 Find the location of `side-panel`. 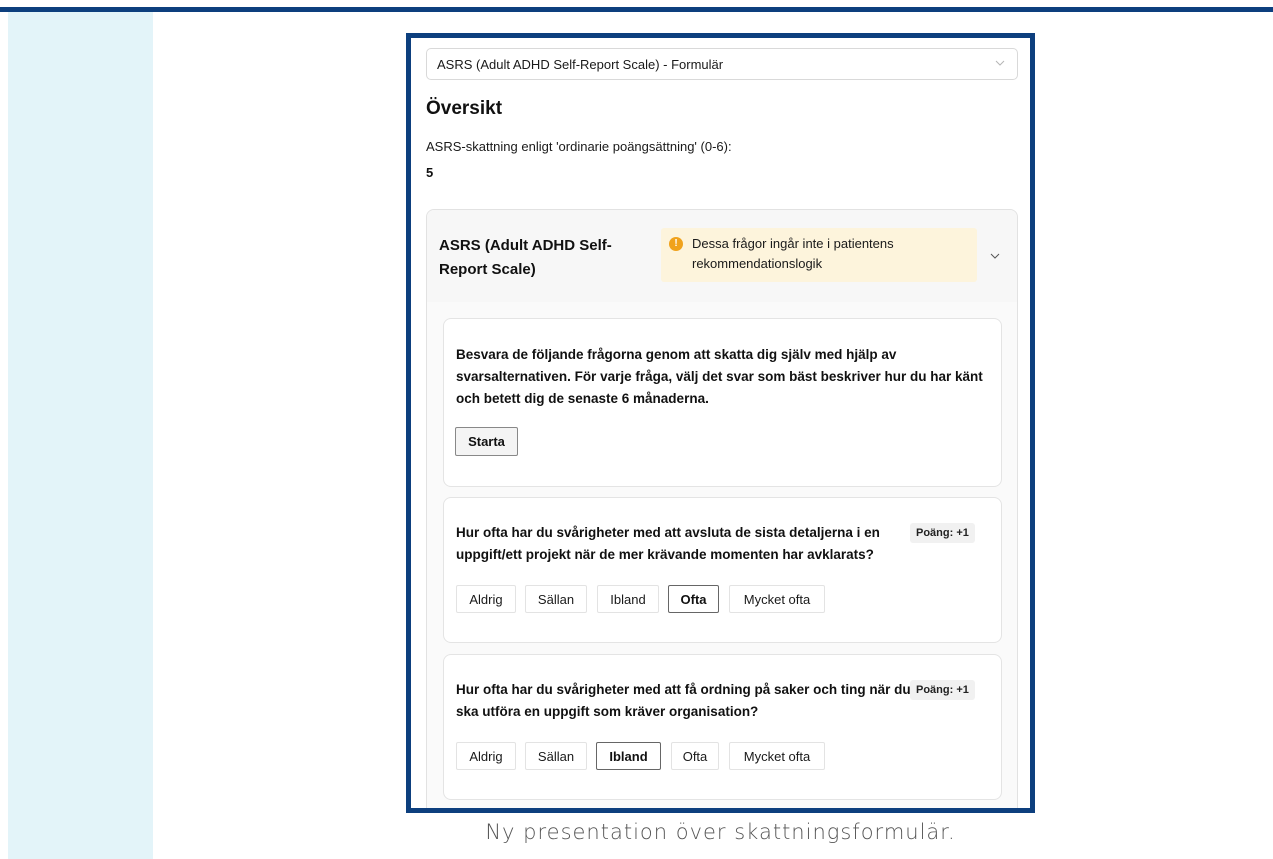

side-panel is located at coordinates (80, 435).